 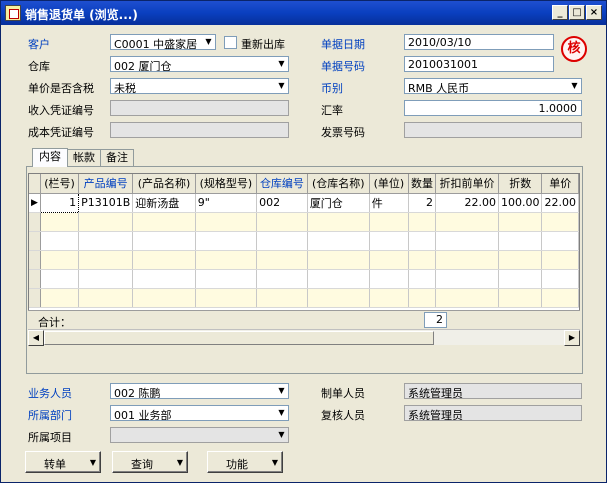 What do you see at coordinates (63, 462) in the screenshot?
I see `convert-button: 转单 ▼` at bounding box center [63, 462].